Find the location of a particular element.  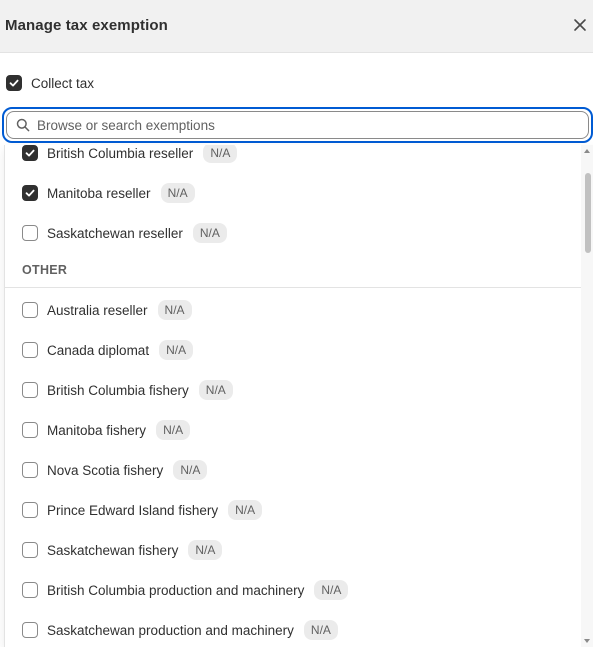

exemption-label: Manitoba fishery is located at coordinates (97, 430).